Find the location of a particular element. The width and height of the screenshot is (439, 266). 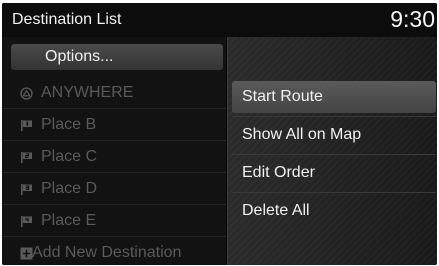

list-item-place-c: Place C is located at coordinates (114, 157).